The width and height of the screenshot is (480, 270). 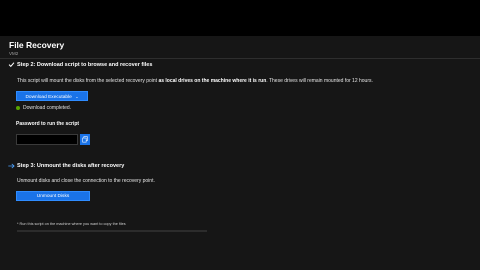 What do you see at coordinates (240, 58) in the screenshot?
I see `header-divider` at bounding box center [240, 58].